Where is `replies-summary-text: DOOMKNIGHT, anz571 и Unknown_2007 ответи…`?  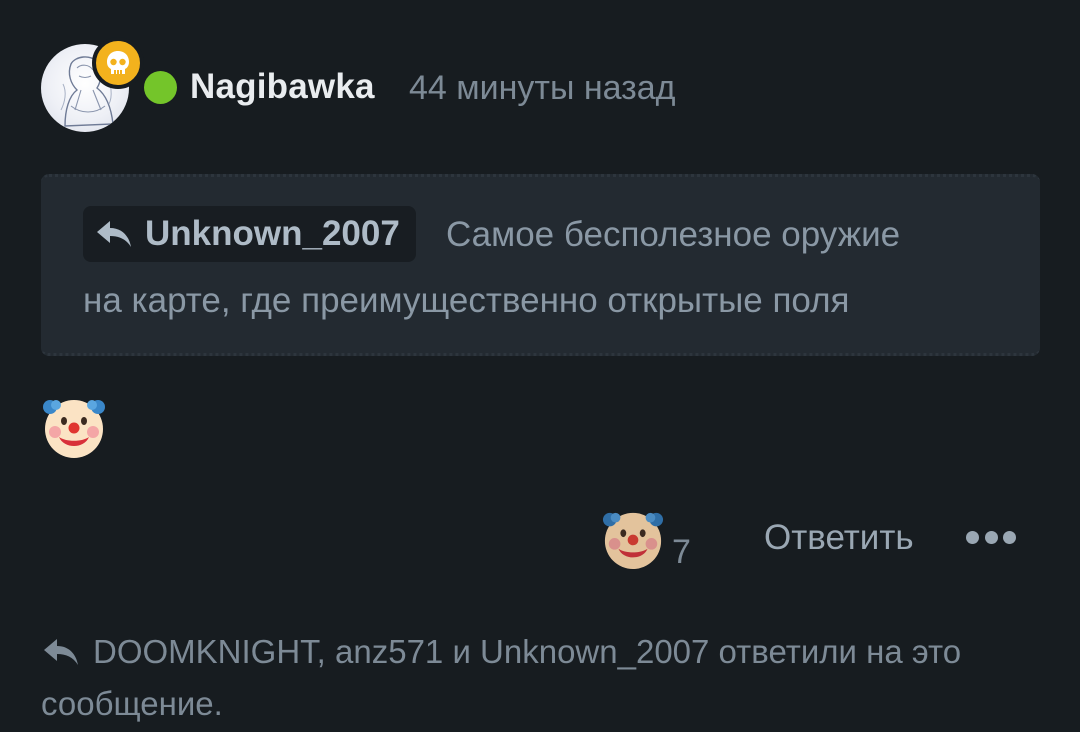 replies-summary-text: DOOMKNIGHT, anz571 и Unknown_2007 ответи… is located at coordinates (501, 677).